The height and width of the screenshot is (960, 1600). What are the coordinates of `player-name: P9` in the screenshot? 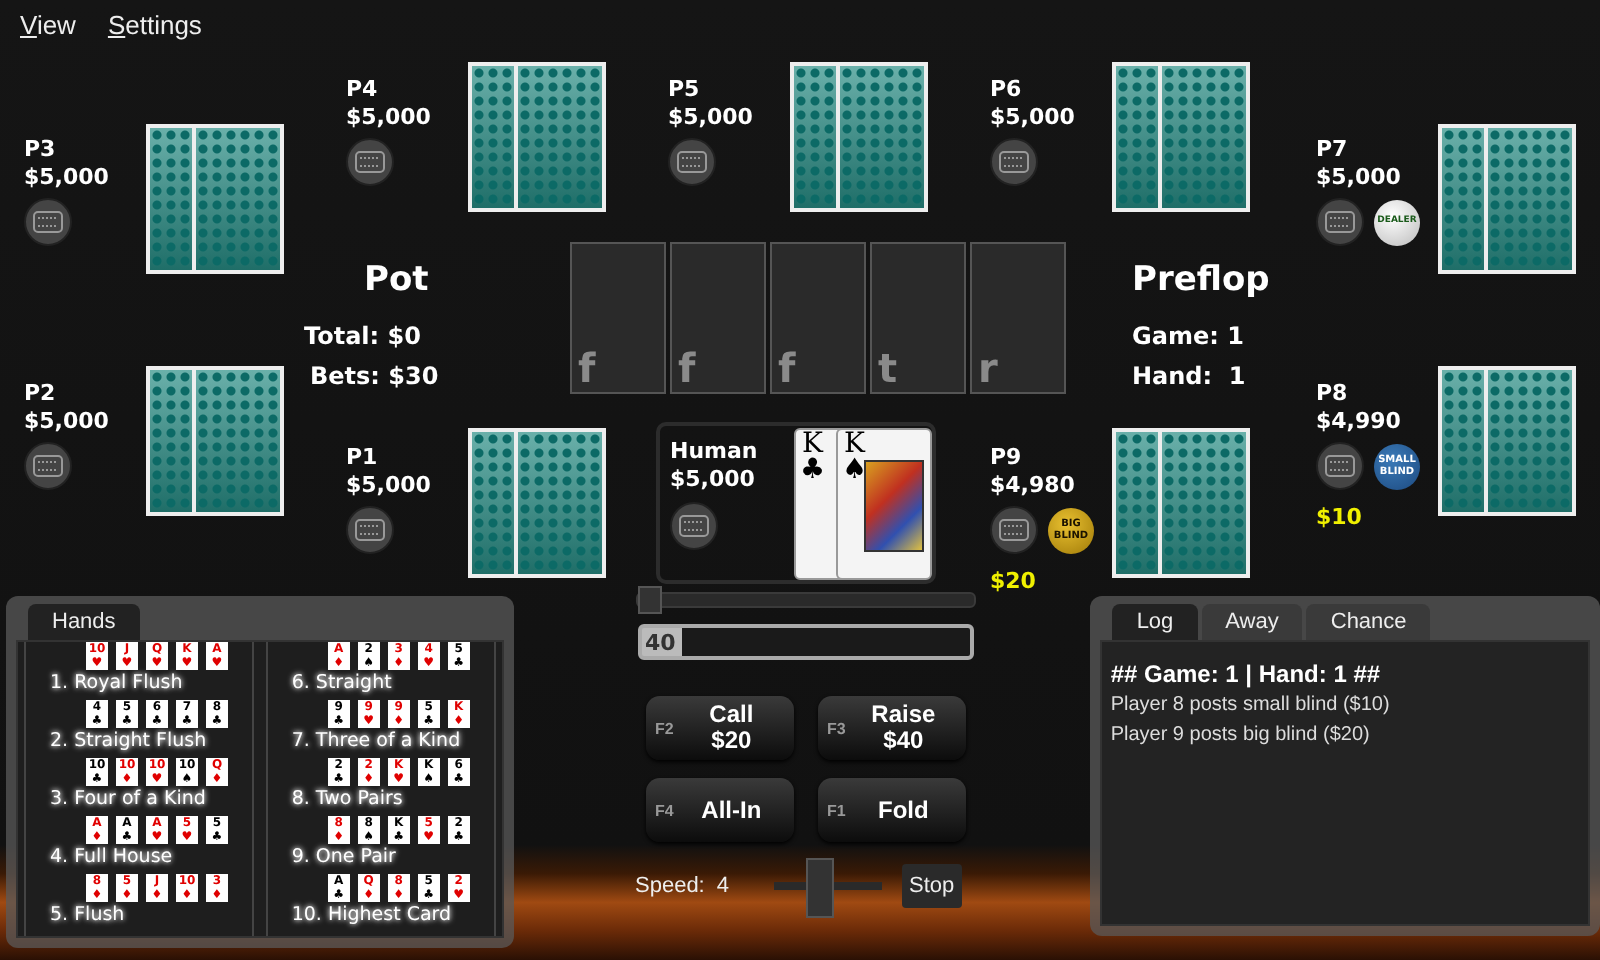 It's located at (1007, 458).